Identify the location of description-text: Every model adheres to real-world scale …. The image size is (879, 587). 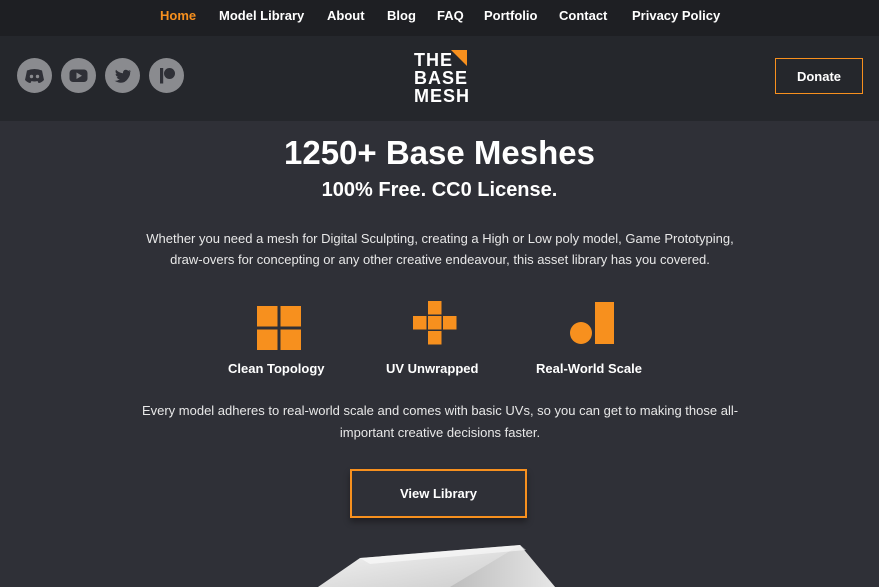
(440, 421).